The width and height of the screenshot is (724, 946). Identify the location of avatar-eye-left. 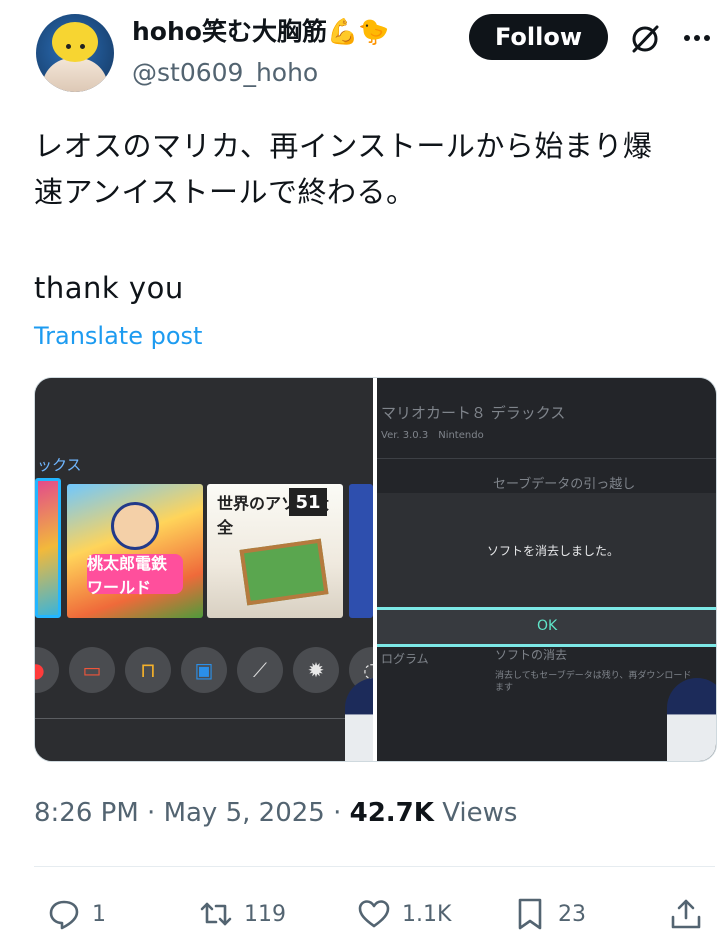
(68, 46).